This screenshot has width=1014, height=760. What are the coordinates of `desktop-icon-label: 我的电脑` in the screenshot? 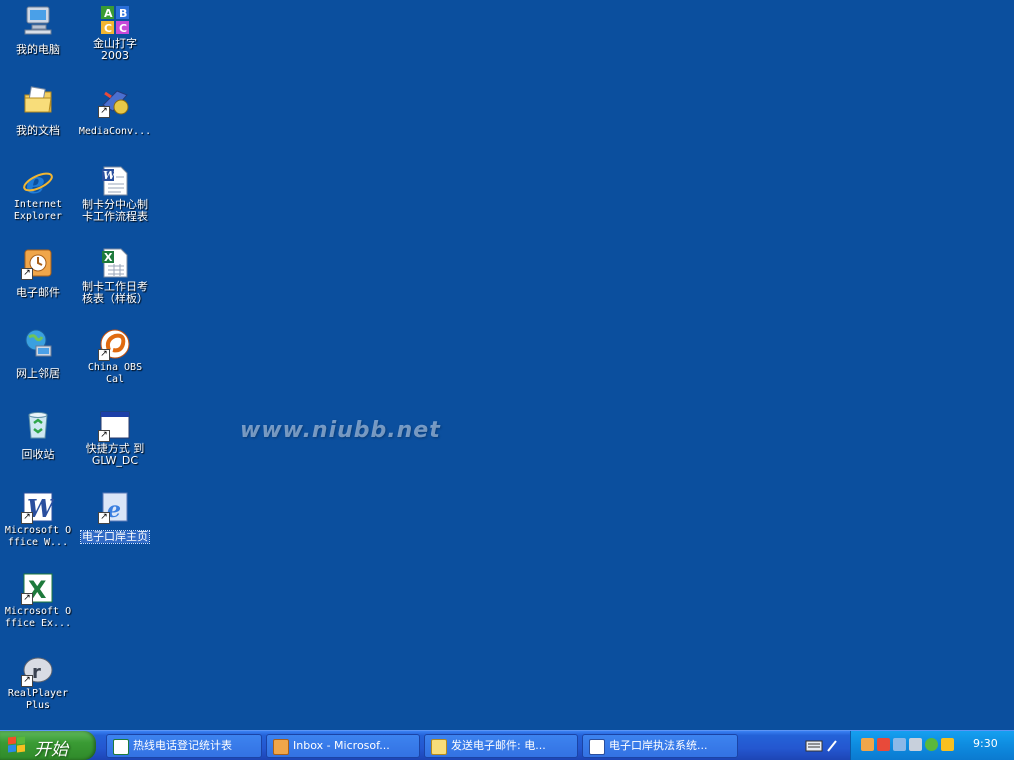 It's located at (38, 49).